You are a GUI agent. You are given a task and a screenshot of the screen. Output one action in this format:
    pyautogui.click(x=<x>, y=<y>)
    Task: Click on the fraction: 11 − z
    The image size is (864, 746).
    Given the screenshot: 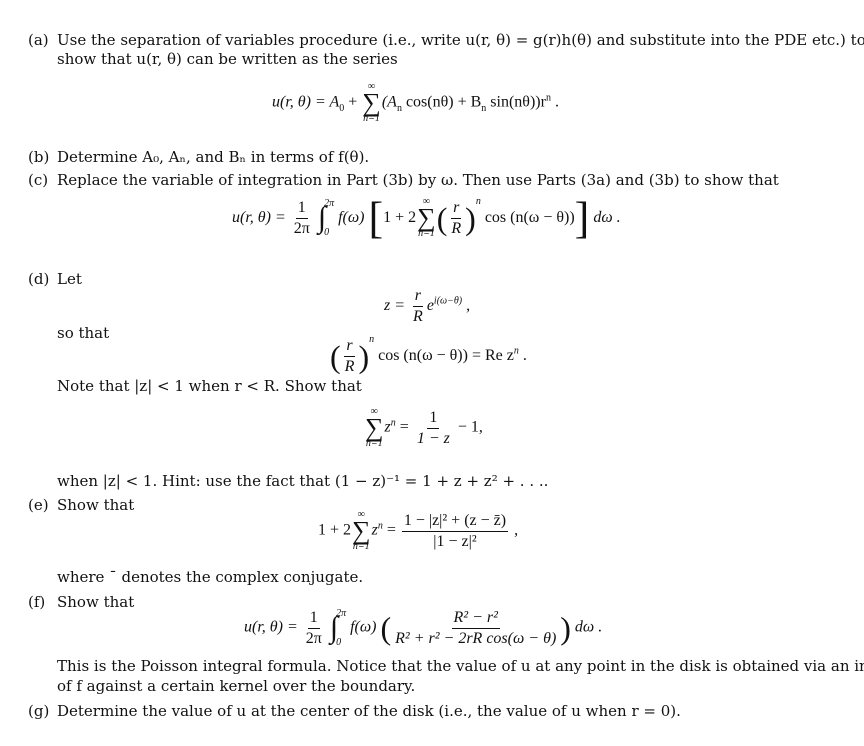 What is the action you would take?
    pyautogui.click(x=433, y=428)
    